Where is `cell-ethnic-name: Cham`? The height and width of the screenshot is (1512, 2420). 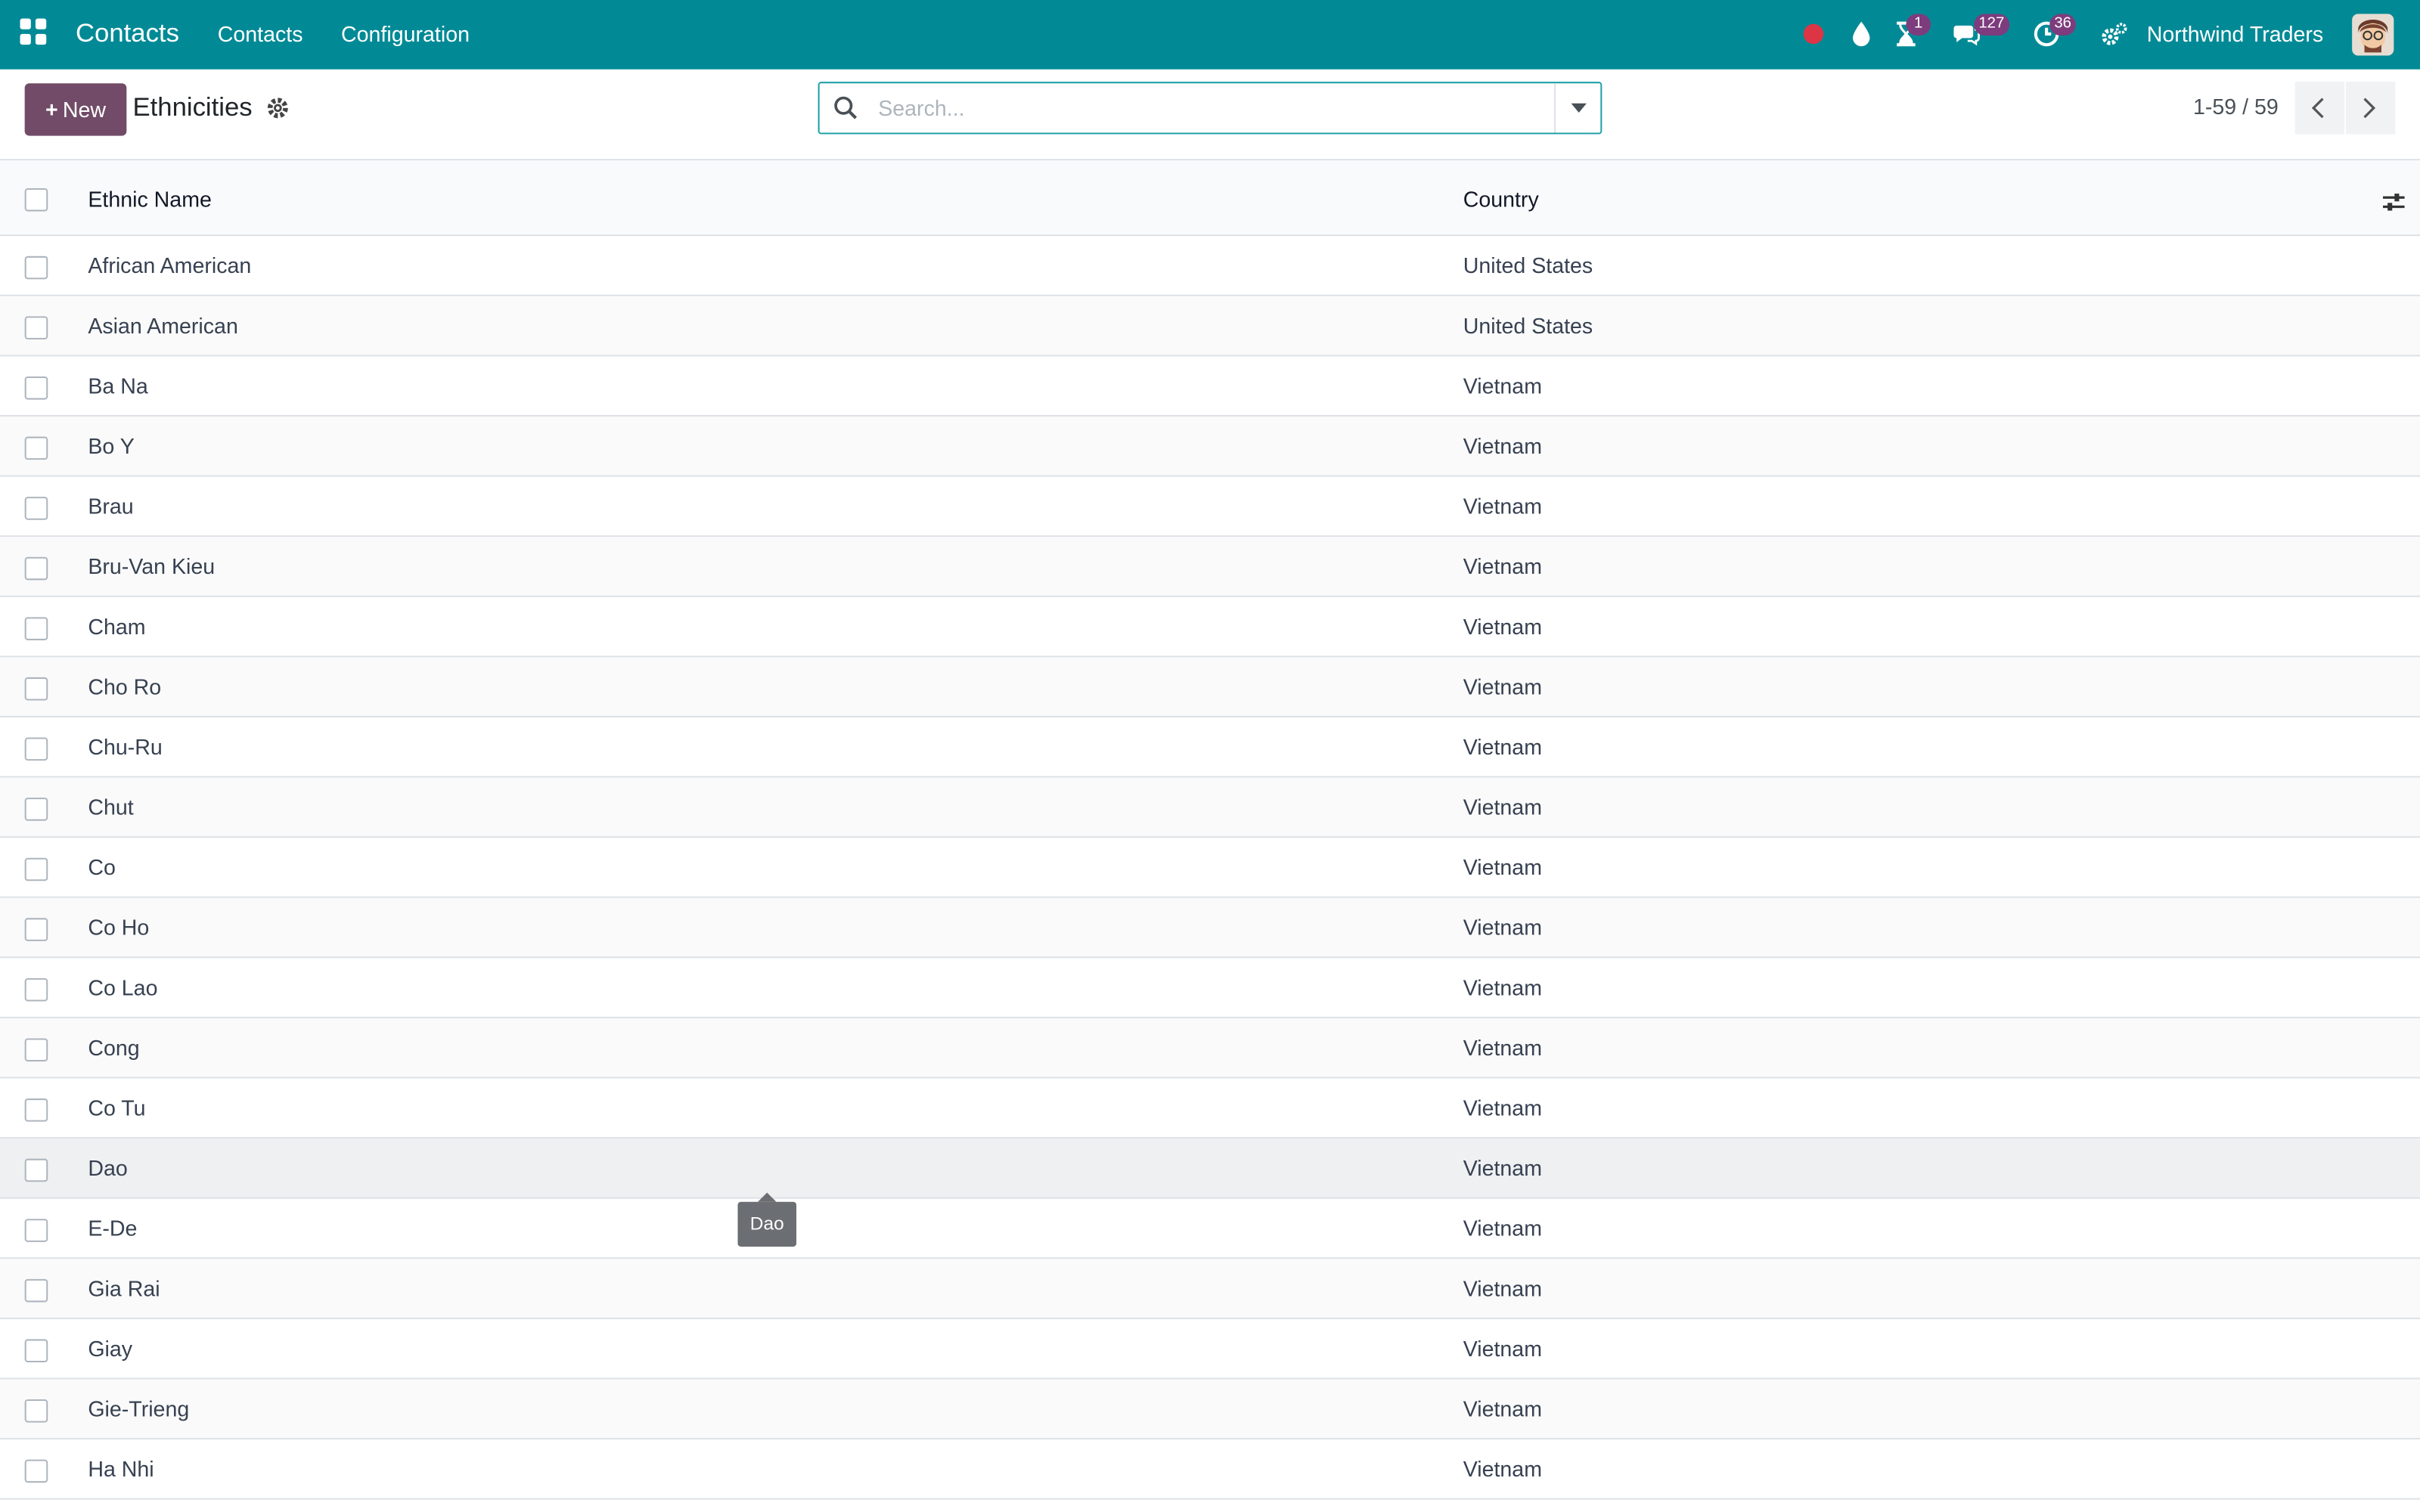 cell-ethnic-name: Cham is located at coordinates (117, 626).